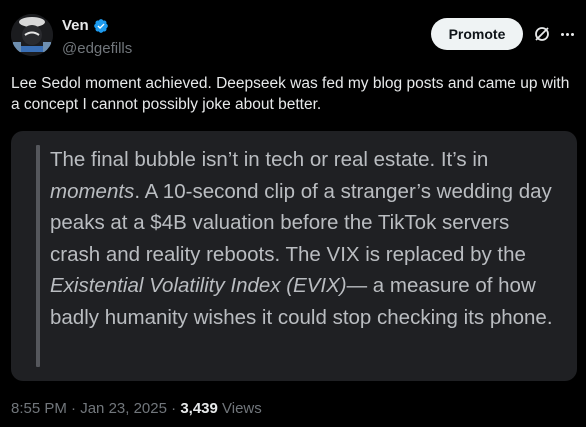  What do you see at coordinates (542, 34) in the screenshot?
I see `grok-icon` at bounding box center [542, 34].